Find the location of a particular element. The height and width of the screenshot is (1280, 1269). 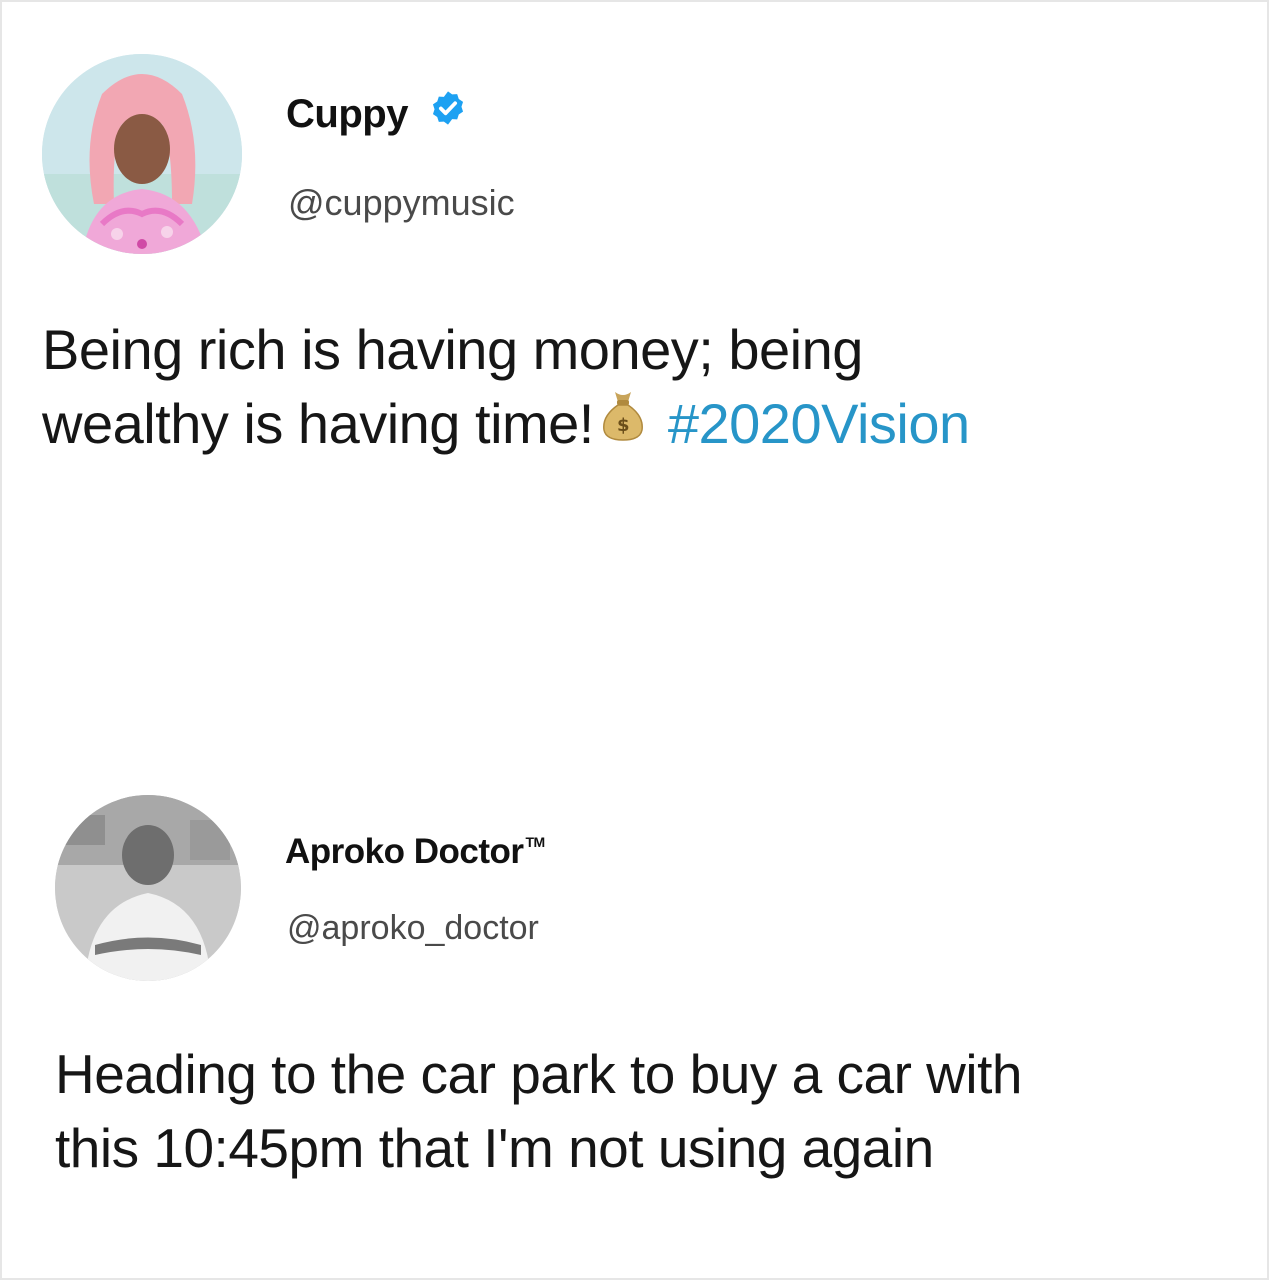

handle: @cuppymusic is located at coordinates (401, 203).